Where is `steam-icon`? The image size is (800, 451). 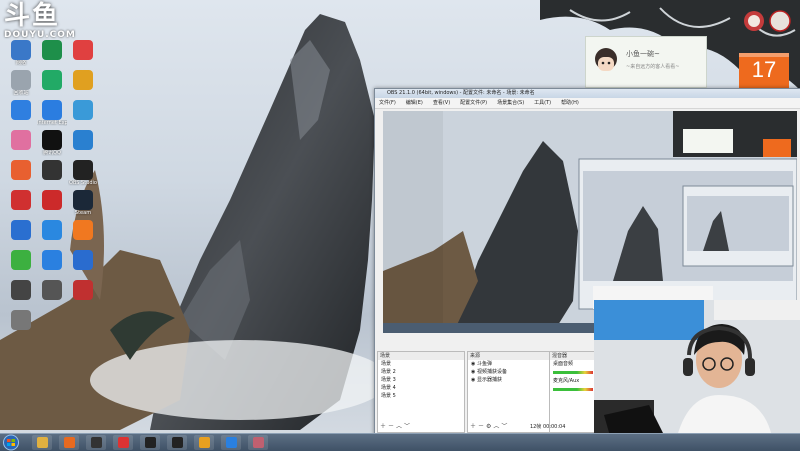 steam-icon is located at coordinates (83, 200).